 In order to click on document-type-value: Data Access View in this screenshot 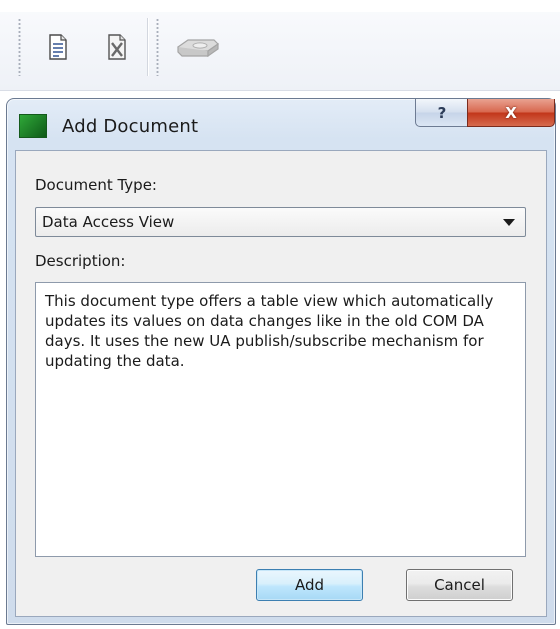, I will do `click(108, 222)`.